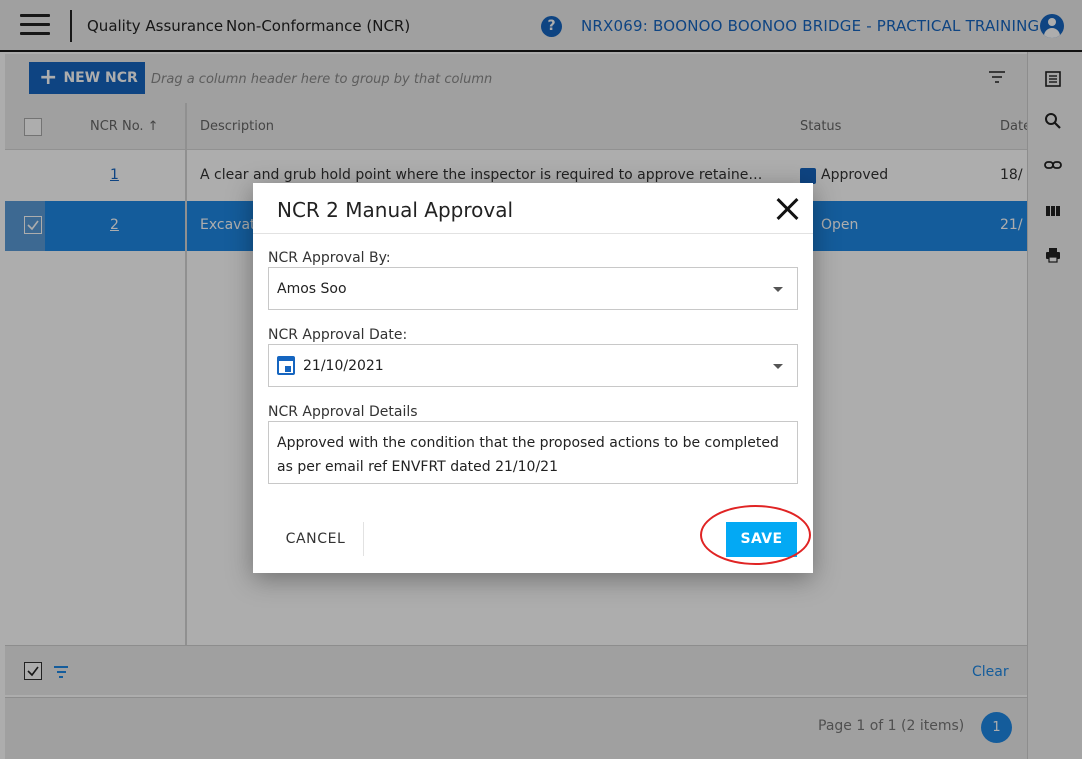  Describe the element at coordinates (343, 412) in the screenshot. I see `approval-details-label: NCR Approval Details` at that location.